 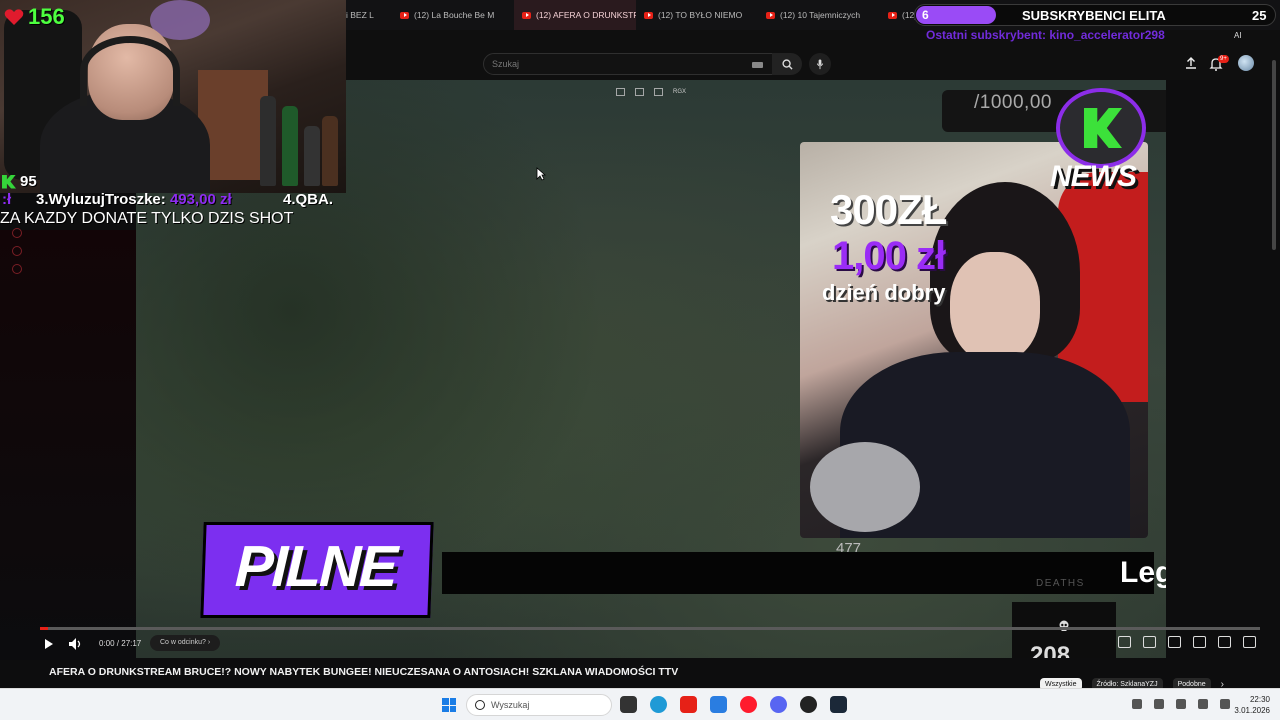 I want to click on donation-alert-message: dzień dobry, so click(x=884, y=292).